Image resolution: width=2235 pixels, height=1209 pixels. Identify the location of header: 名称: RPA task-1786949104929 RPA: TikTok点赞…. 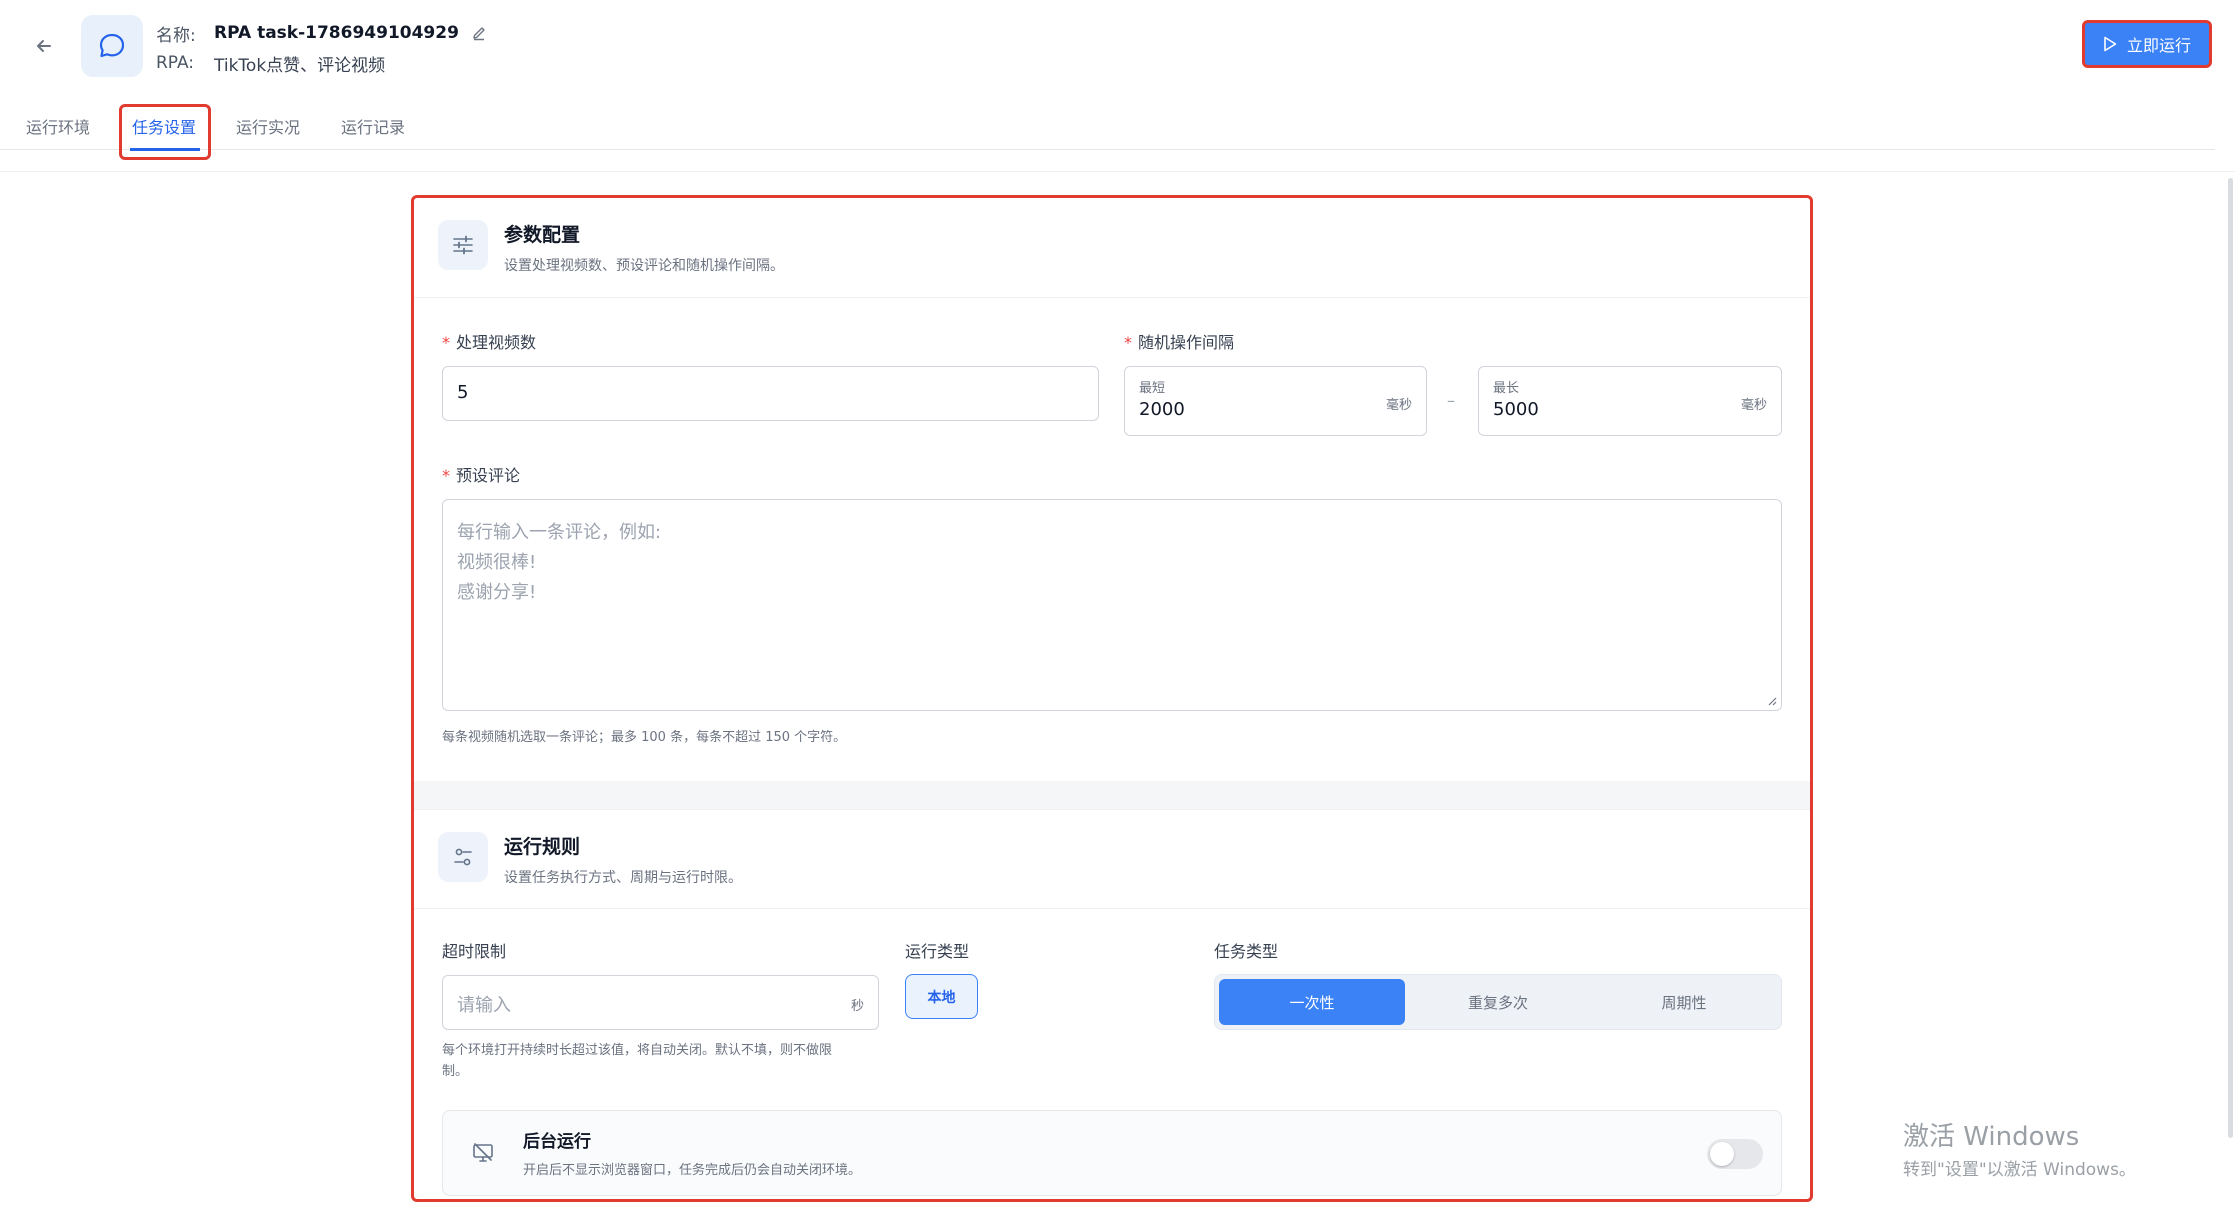
(1117, 46).